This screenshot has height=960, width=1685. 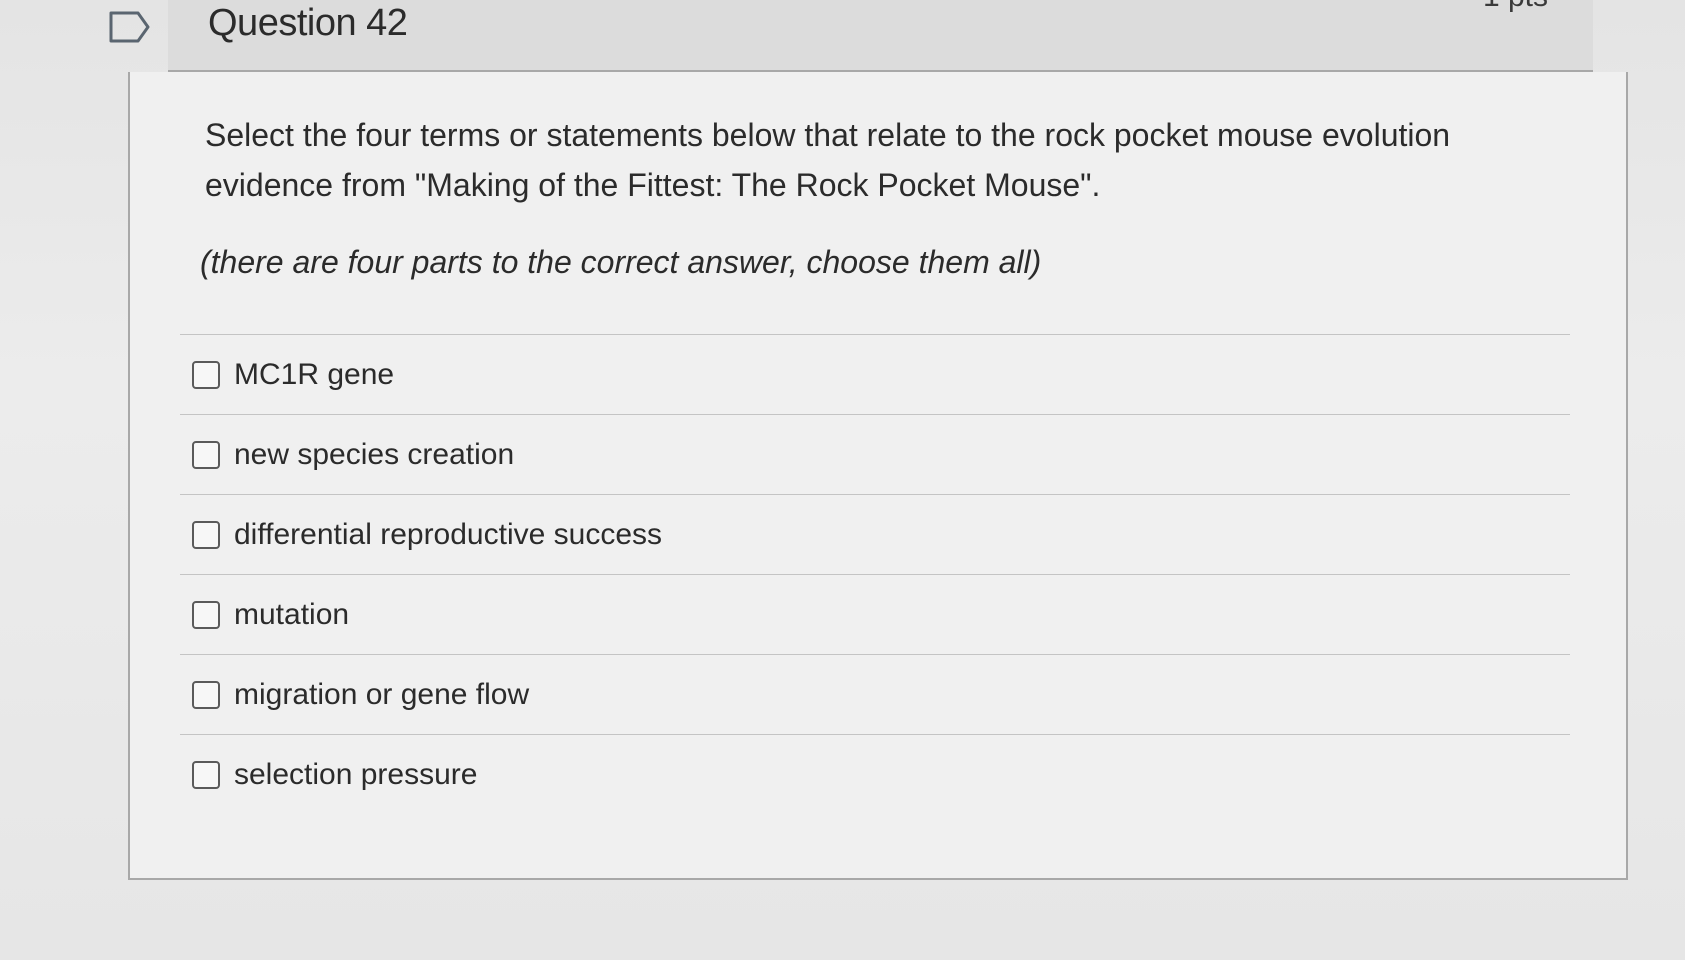 What do you see at coordinates (875, 535) in the screenshot?
I see `answer-option-differential-reproductive-success: differential reproductive success` at bounding box center [875, 535].